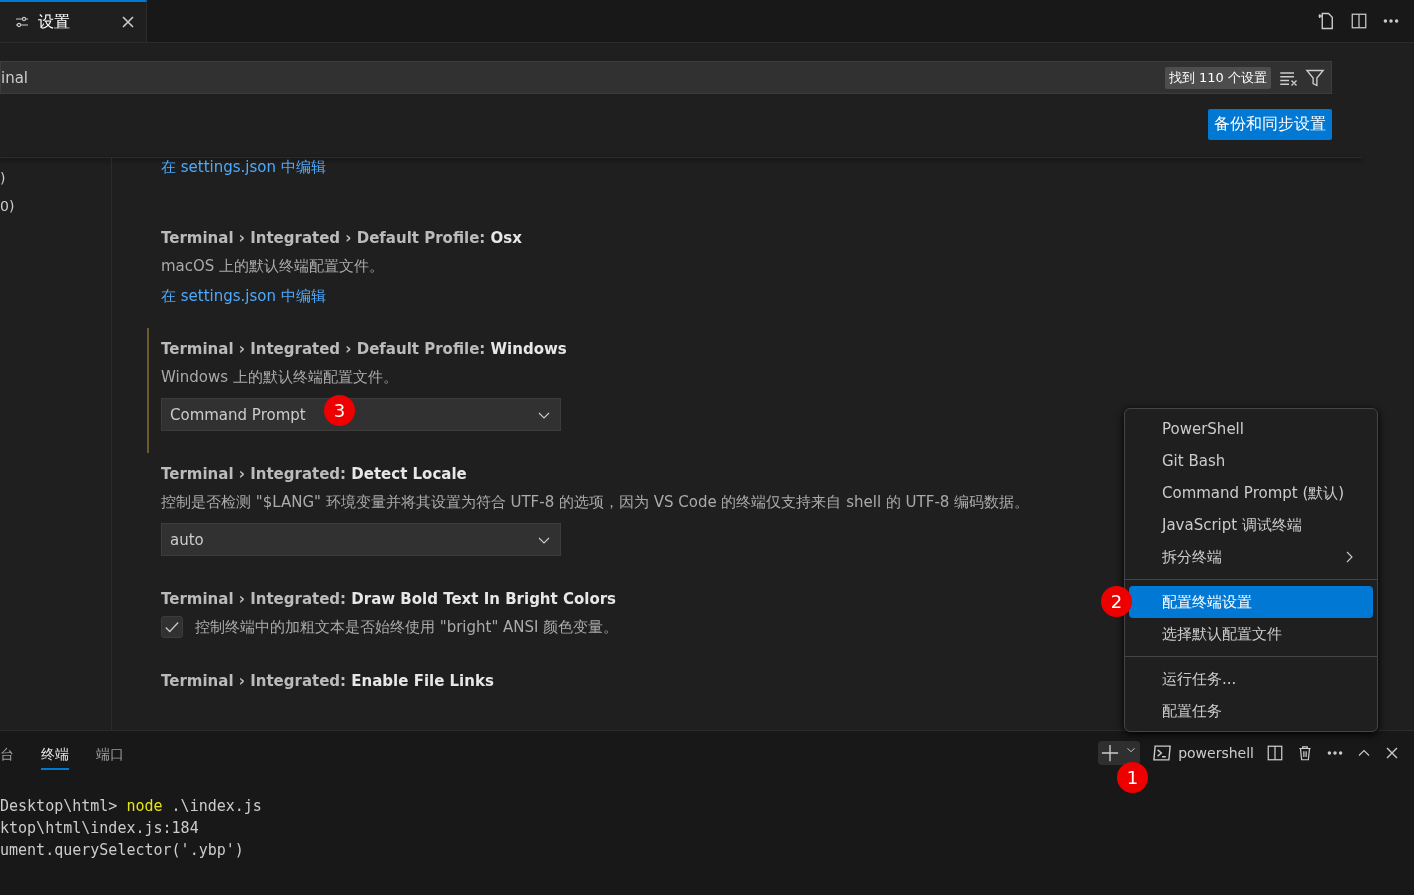 The height and width of the screenshot is (895, 1414). Describe the element at coordinates (122, 850) in the screenshot. I see `terminal-line: ument.querySelector('.ybp')` at that location.